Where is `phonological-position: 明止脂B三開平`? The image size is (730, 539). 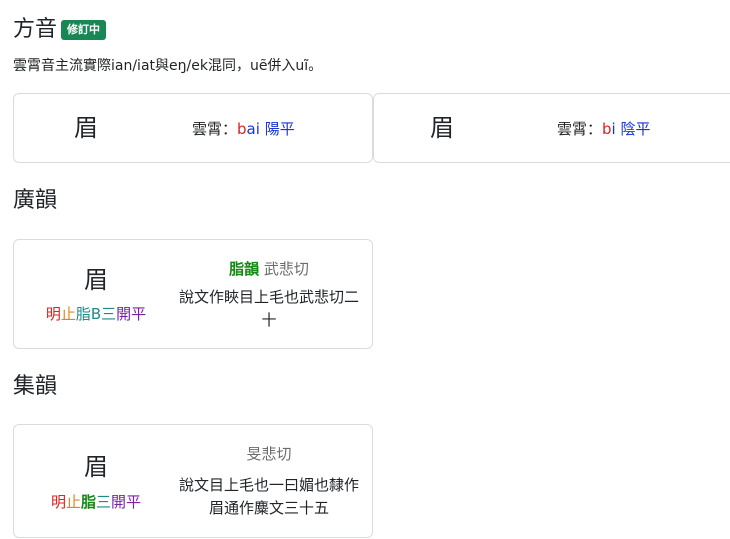
phonological-position: 明止脂B三開平 is located at coordinates (96, 314).